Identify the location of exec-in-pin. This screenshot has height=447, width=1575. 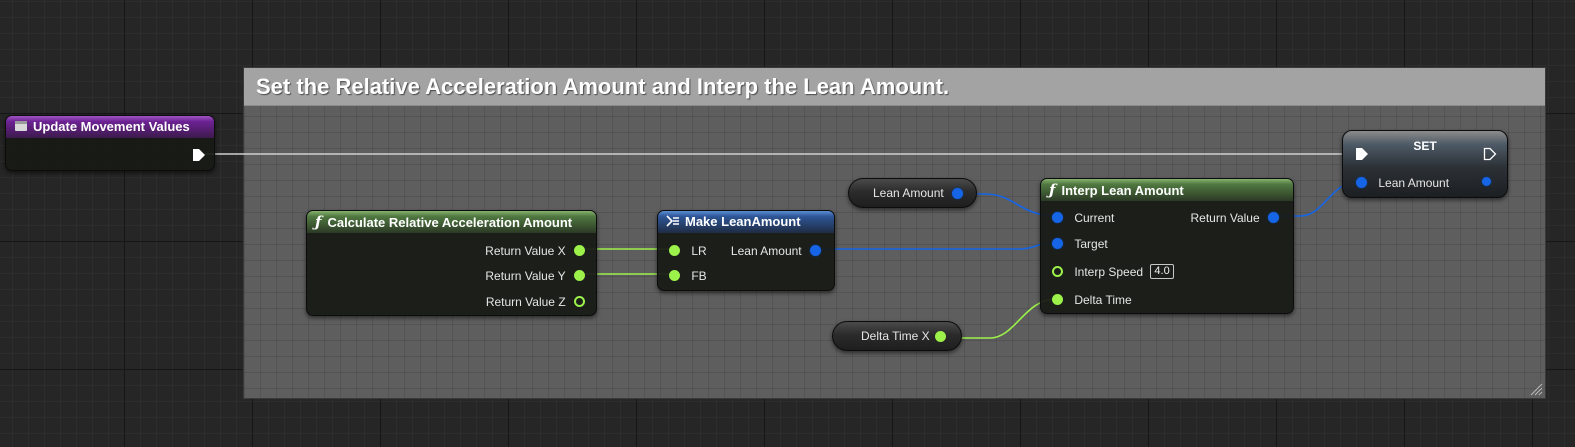
(1362, 154).